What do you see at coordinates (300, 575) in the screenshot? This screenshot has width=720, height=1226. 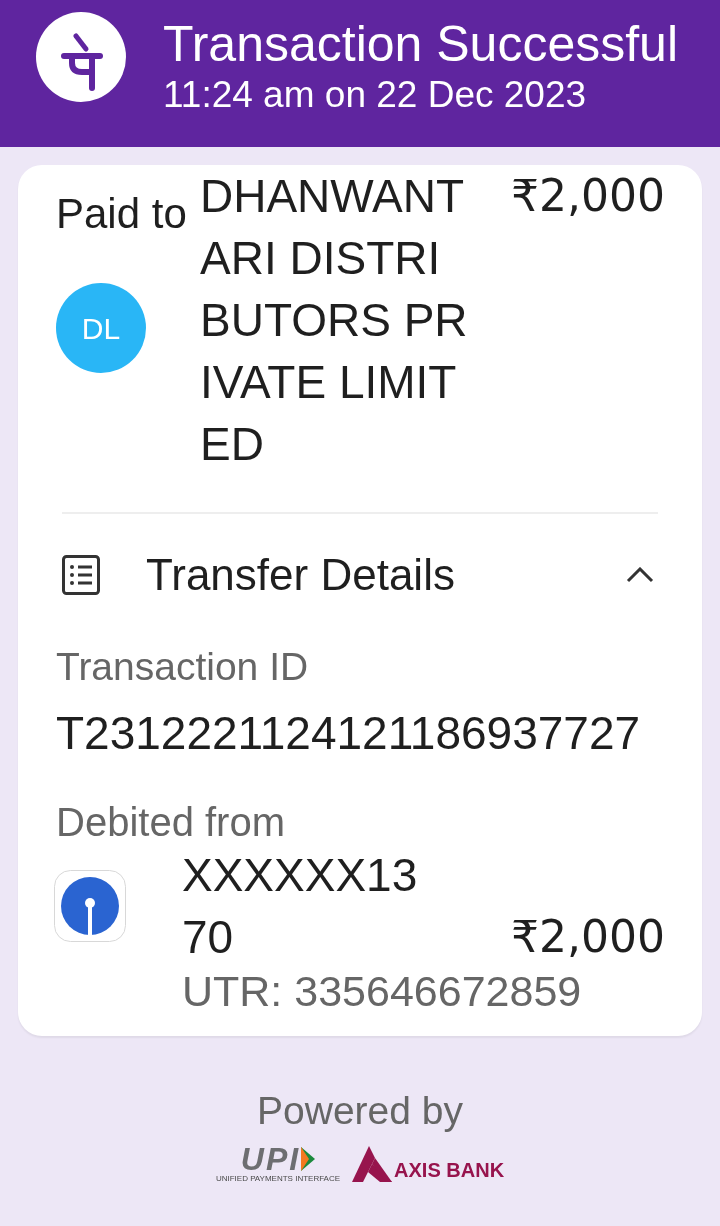 I see `section-title: Transfer Details` at bounding box center [300, 575].